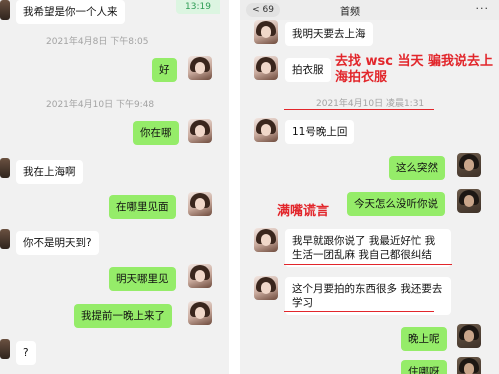 The width and height of the screenshot is (499, 374). What do you see at coordinates (303, 211) in the screenshot?
I see `annotation-middle: 满嘴谎言` at bounding box center [303, 211].